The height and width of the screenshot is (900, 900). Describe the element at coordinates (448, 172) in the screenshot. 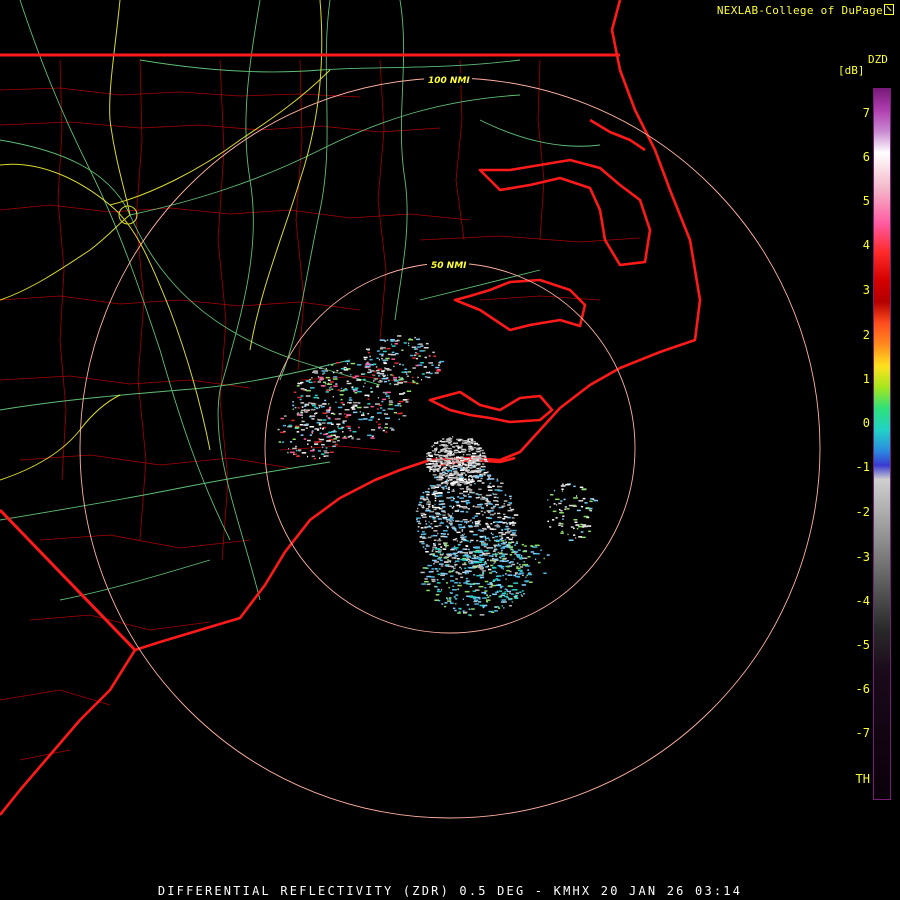

I see `range-ring-labels: 50 NMI 100 NMI` at that location.